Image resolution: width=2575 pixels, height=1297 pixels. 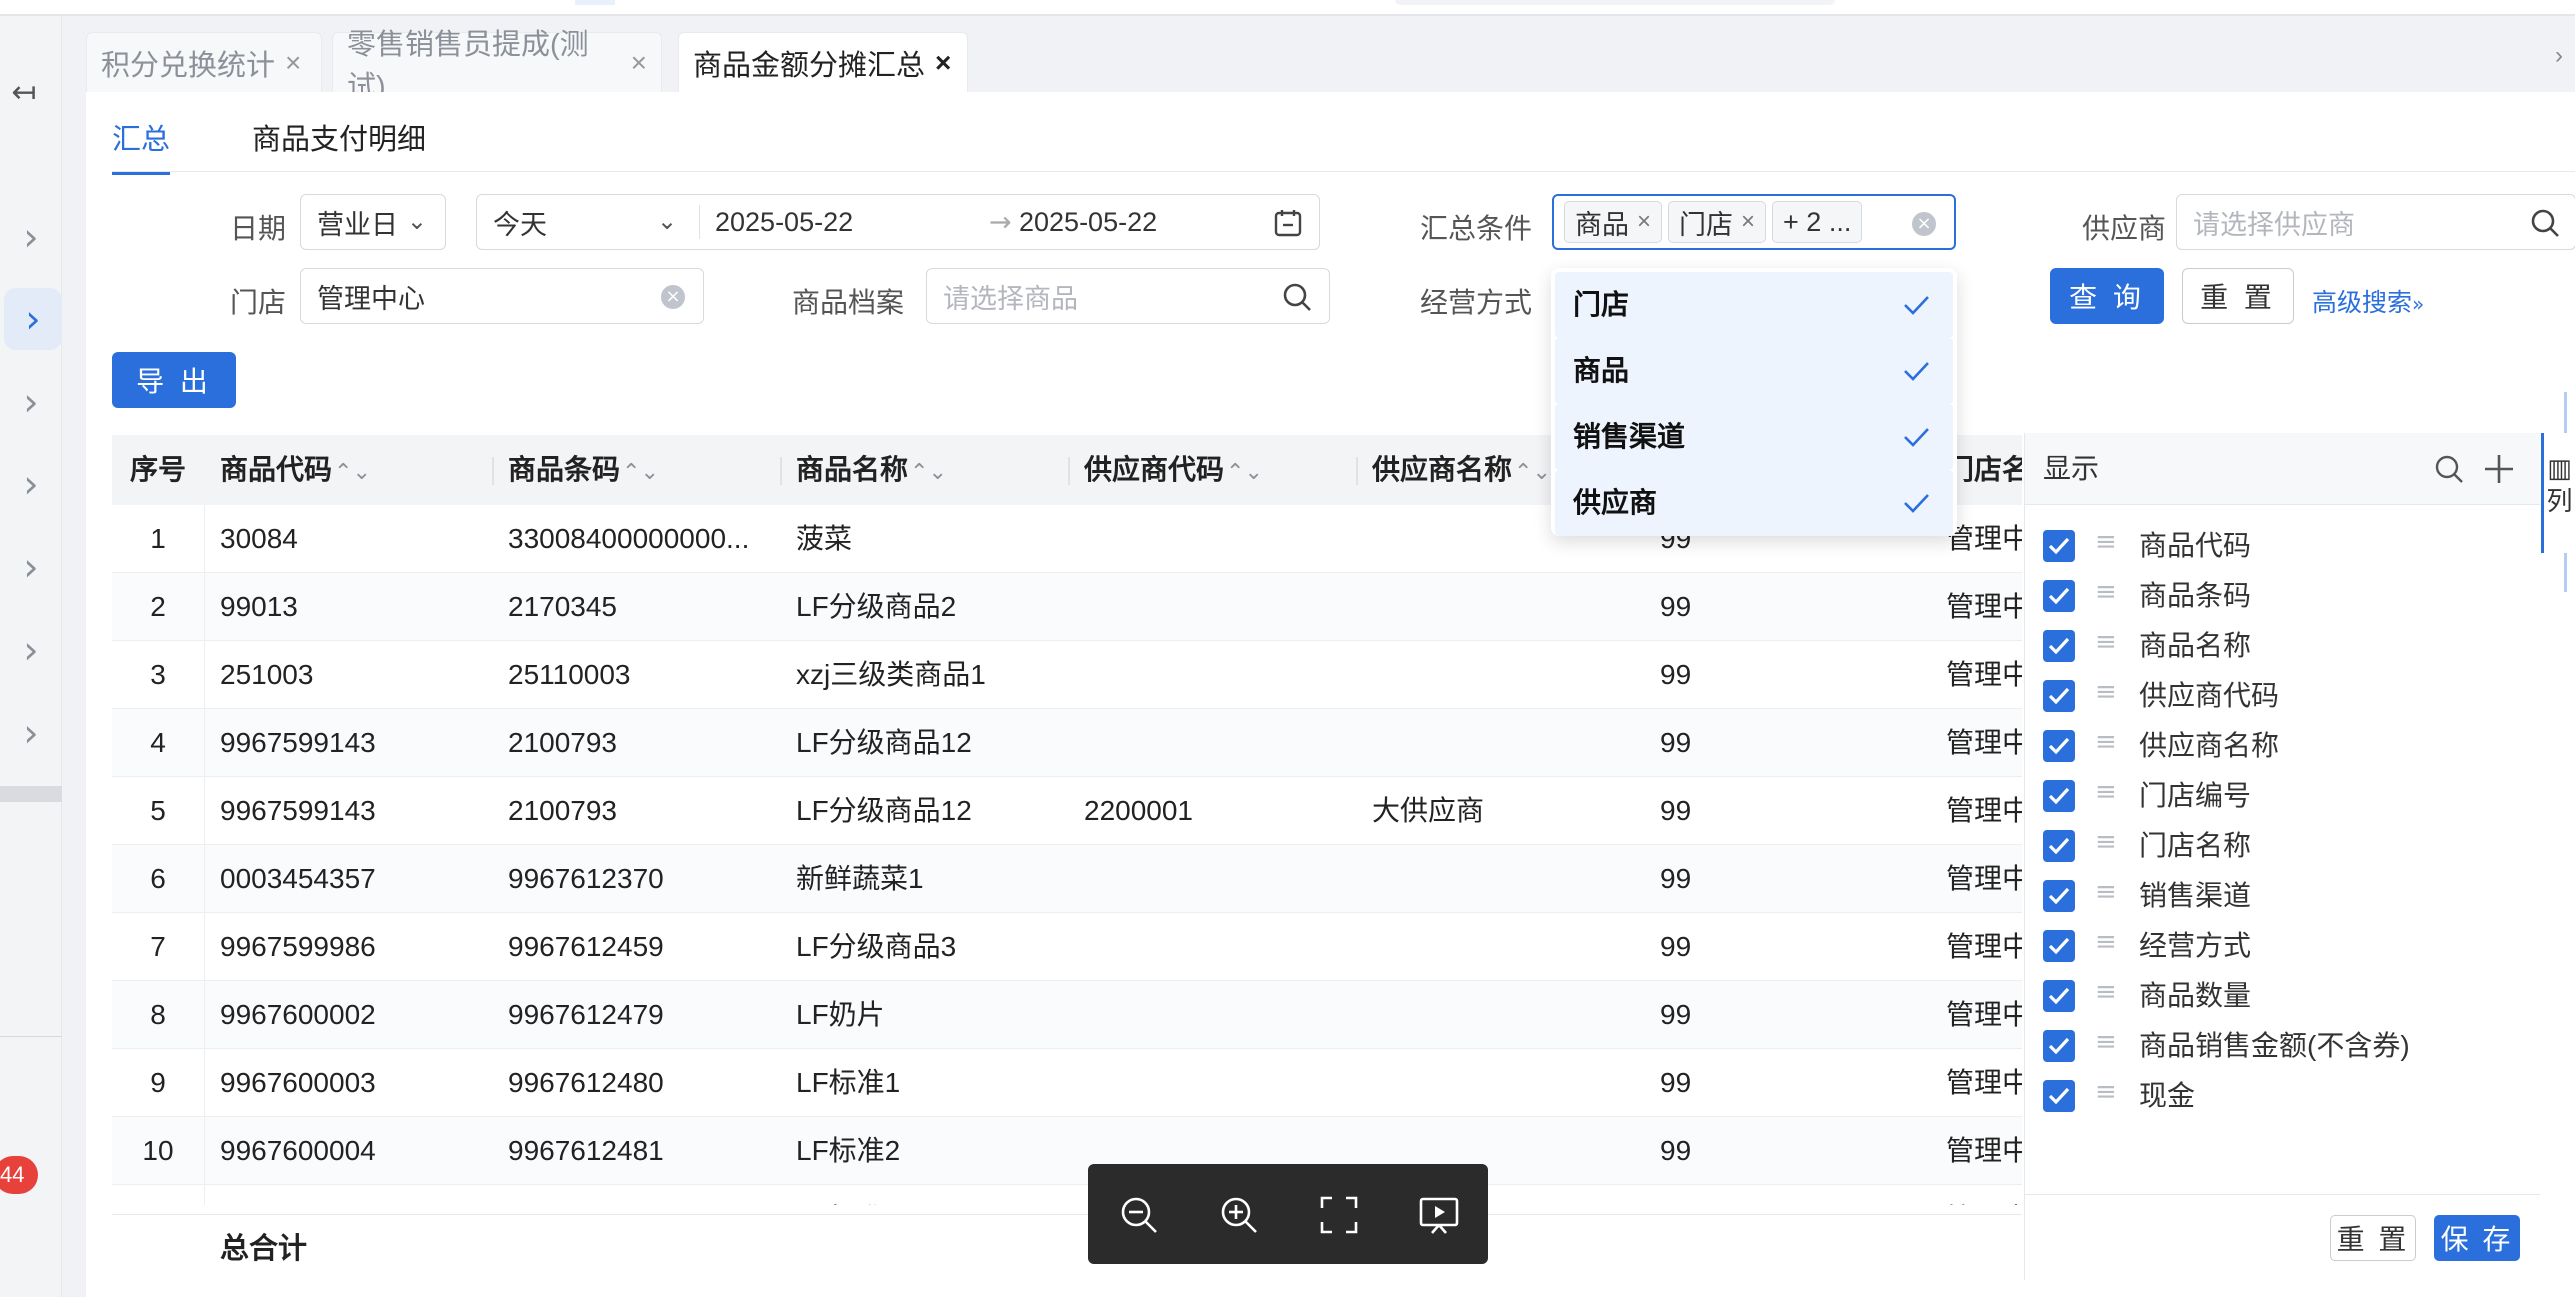 What do you see at coordinates (2373, 1238) in the screenshot?
I see `column-reset-button: 重 置` at bounding box center [2373, 1238].